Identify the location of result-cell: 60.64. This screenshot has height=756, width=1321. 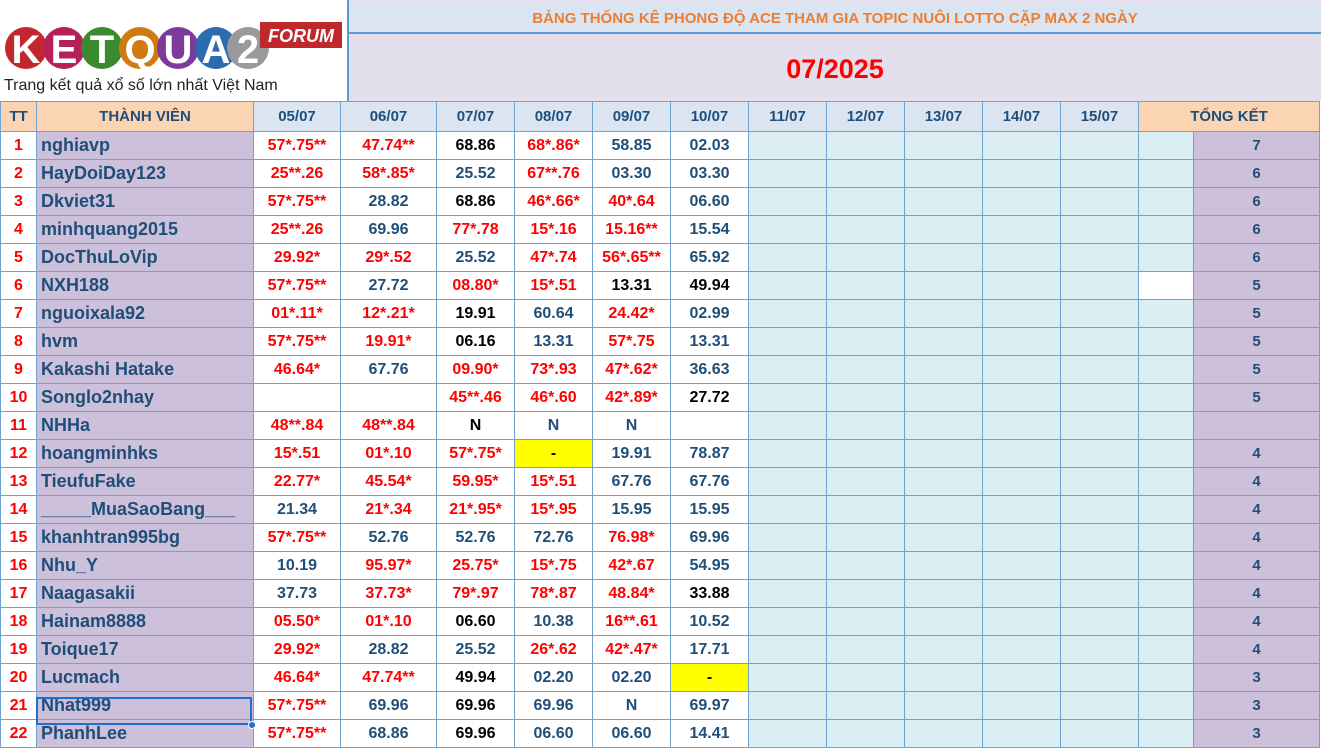
(553, 313).